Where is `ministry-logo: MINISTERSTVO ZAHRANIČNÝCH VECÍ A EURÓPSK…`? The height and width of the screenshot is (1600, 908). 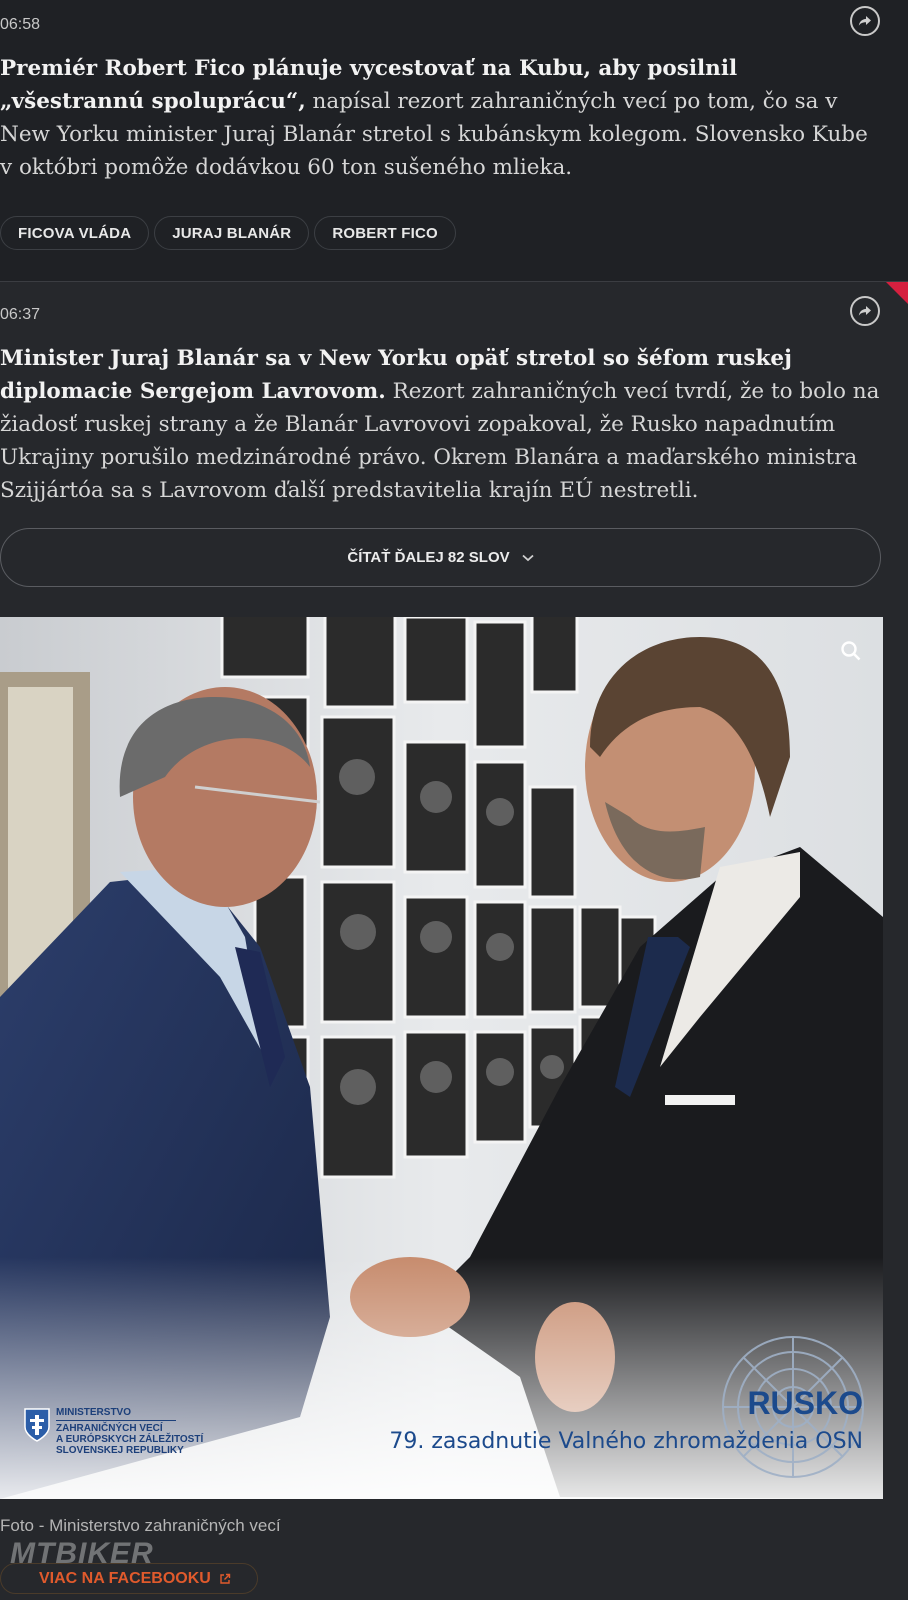 ministry-logo: MINISTERSTVO ZAHRANIČNÝCH VECÍ A EURÓPSK… is located at coordinates (130, 1431).